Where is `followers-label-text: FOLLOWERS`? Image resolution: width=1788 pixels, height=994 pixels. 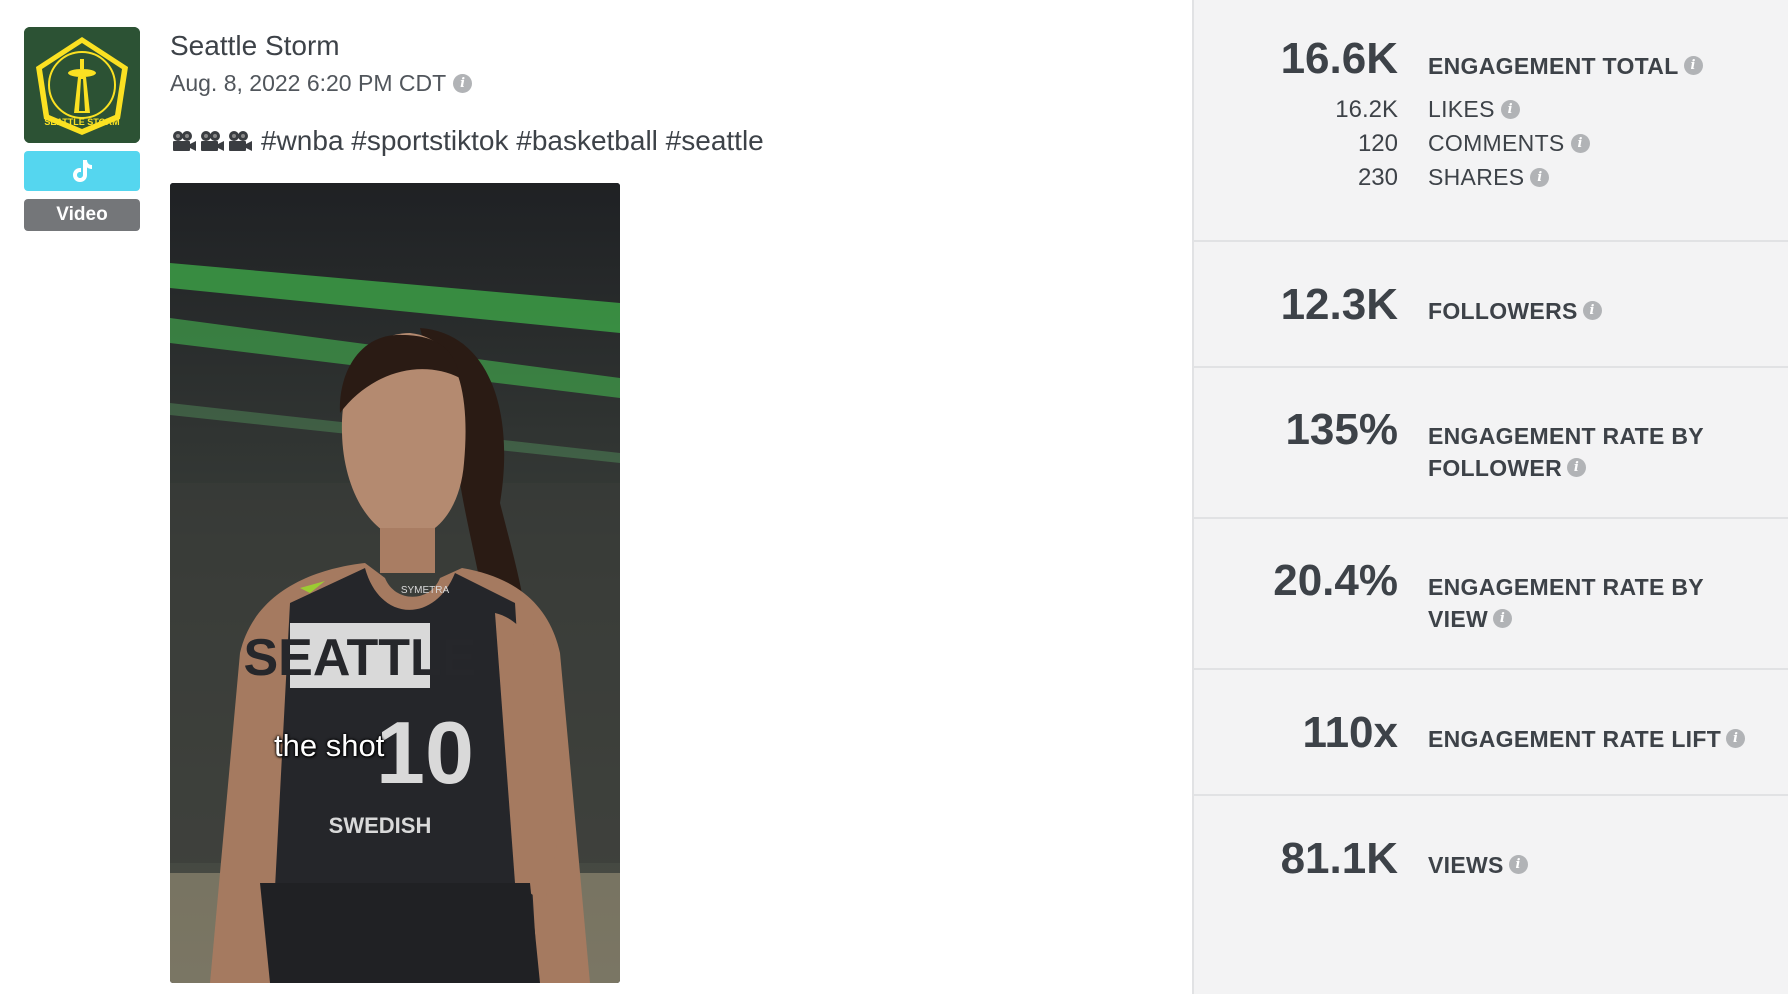 followers-label-text: FOLLOWERS is located at coordinates (1503, 311).